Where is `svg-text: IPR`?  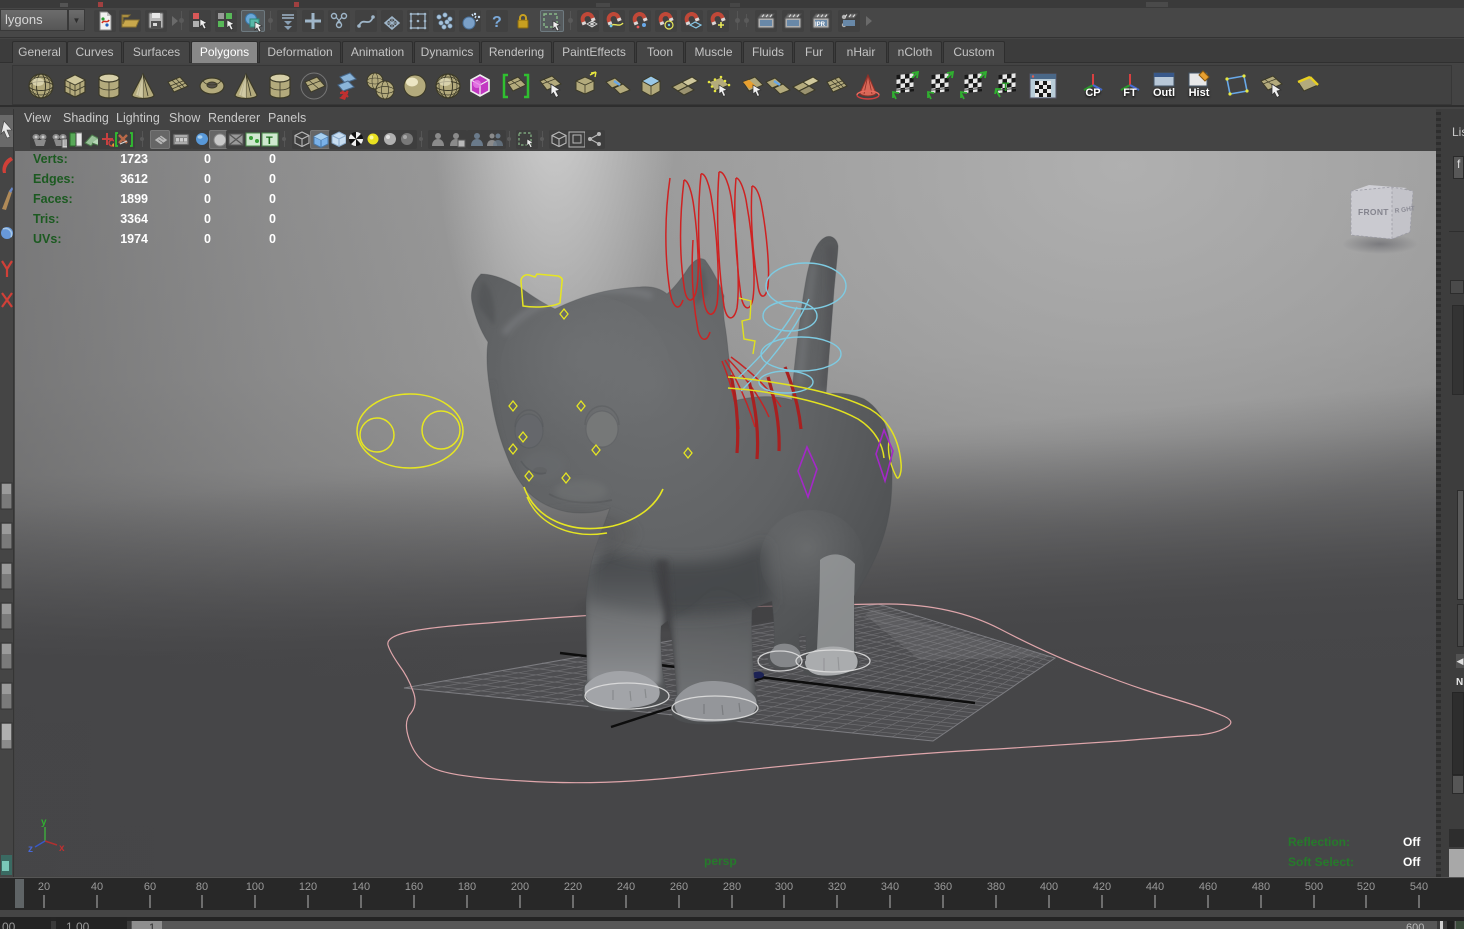
svg-text: IPR is located at coordinates (820, 25).